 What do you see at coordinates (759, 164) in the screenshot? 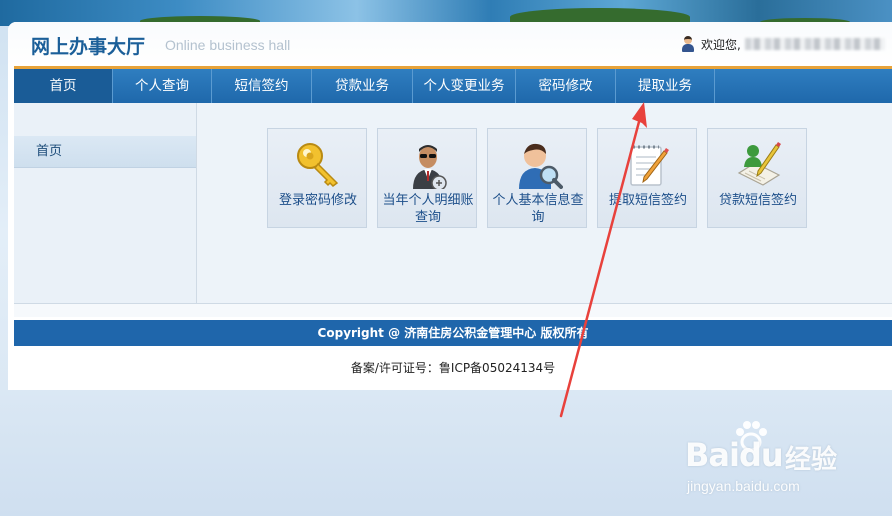
I see `sign-document-icon` at bounding box center [759, 164].